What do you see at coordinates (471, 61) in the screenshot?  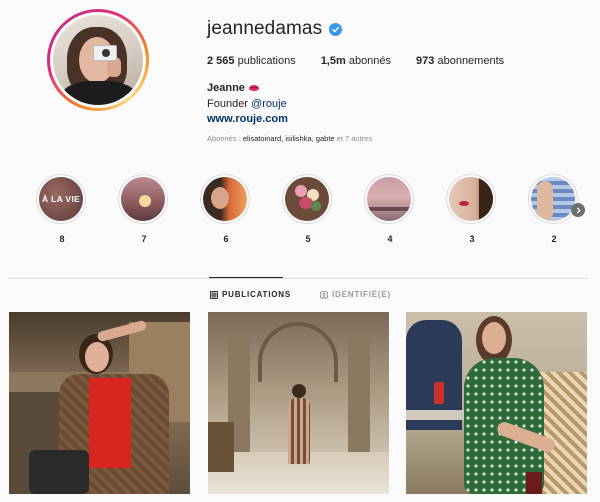 I see `following-label: abonnements` at bounding box center [471, 61].